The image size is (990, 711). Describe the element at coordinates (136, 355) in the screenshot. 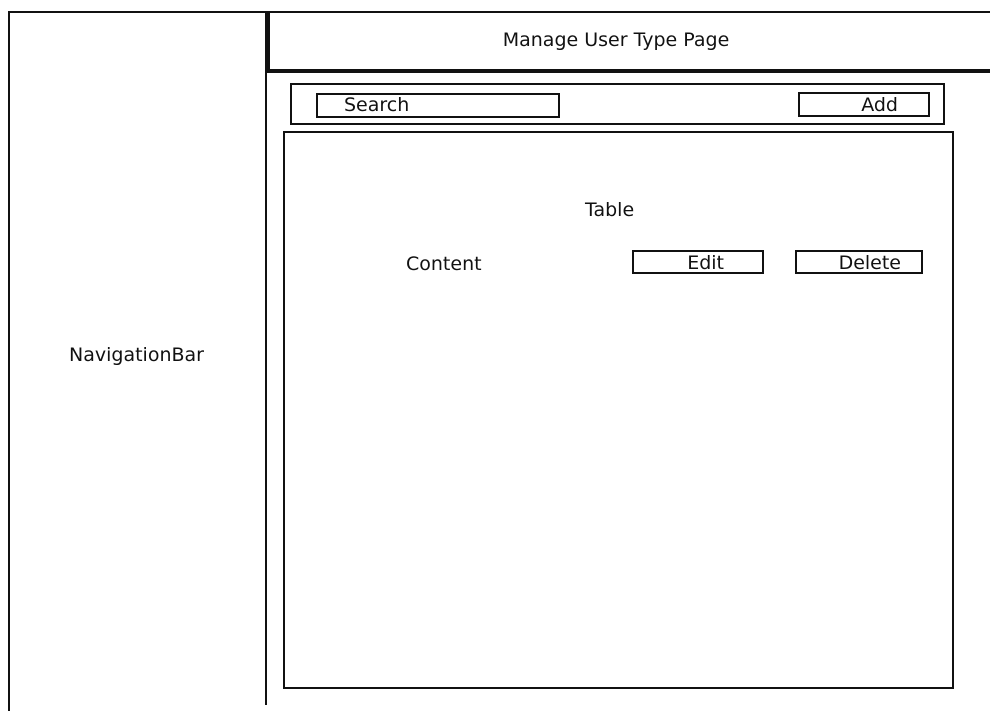

I see `navigation-bar-label: NavigationBar` at that location.